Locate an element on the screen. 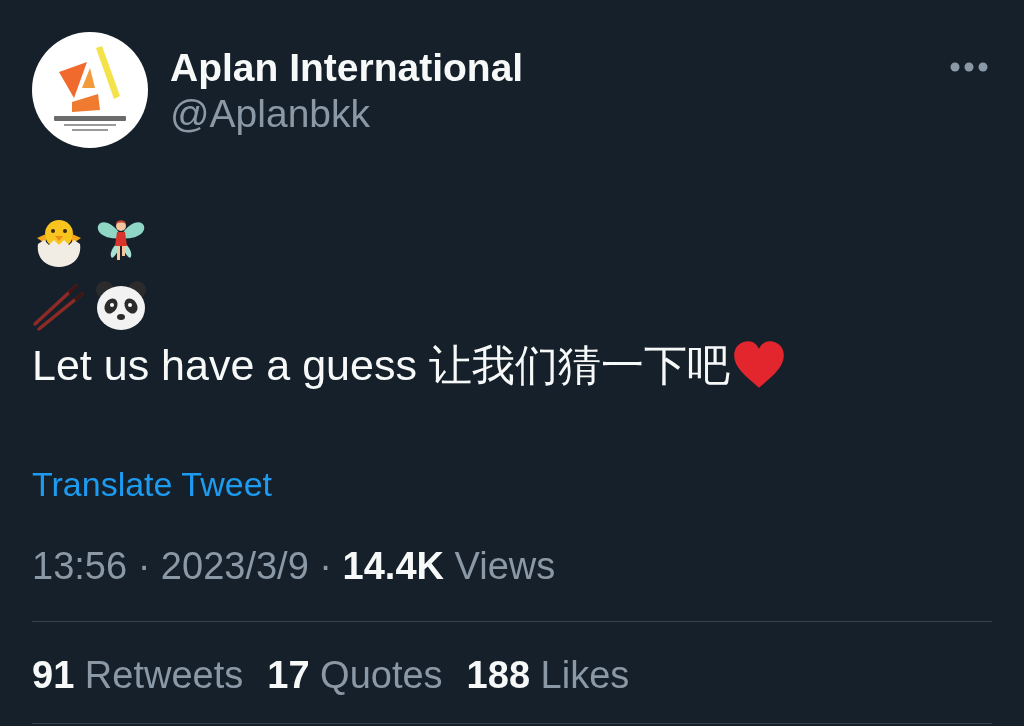 This screenshot has height=726, width=1024. avatar-logo is located at coordinates (90, 90).